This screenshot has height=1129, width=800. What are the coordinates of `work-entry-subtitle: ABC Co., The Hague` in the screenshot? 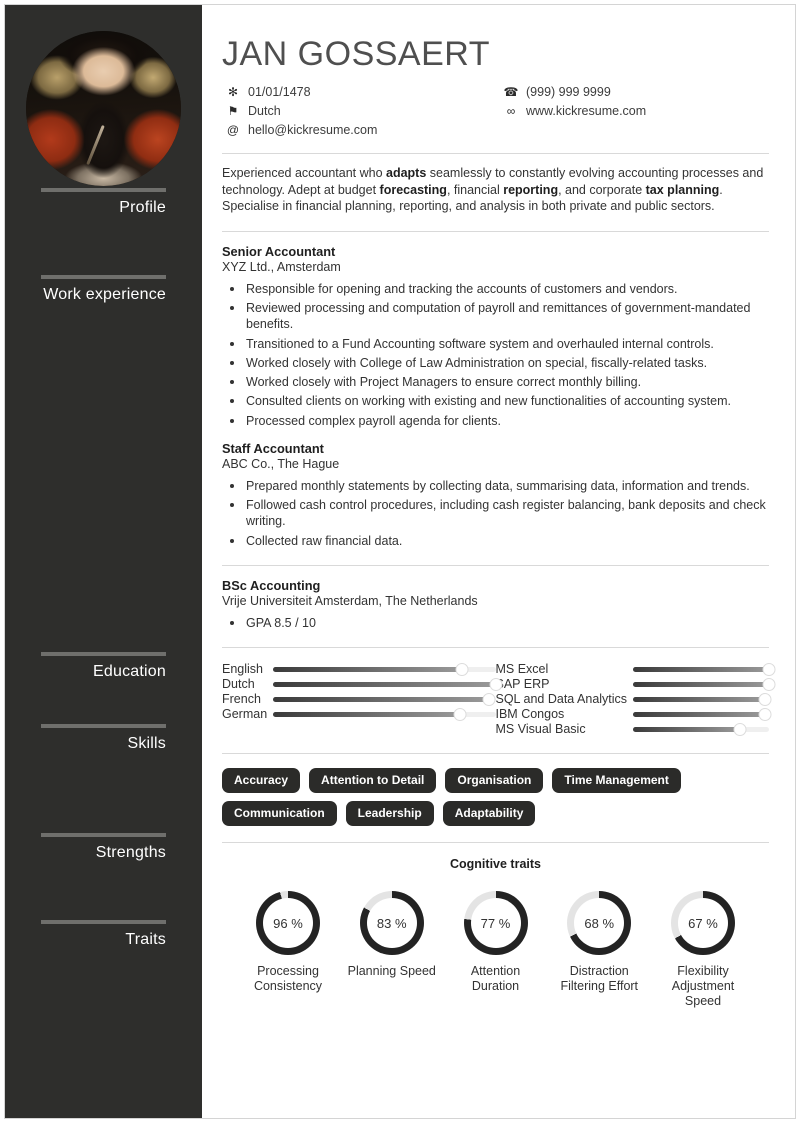 It's located at (281, 463).